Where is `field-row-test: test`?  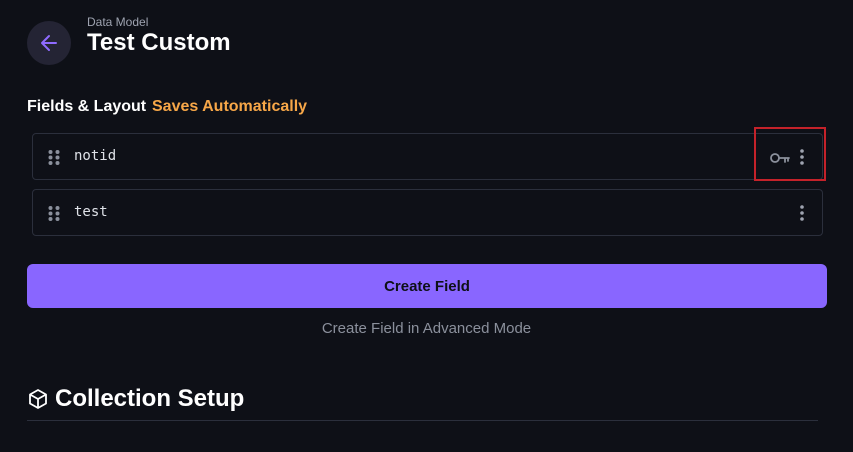
field-row-test: test is located at coordinates (427, 212).